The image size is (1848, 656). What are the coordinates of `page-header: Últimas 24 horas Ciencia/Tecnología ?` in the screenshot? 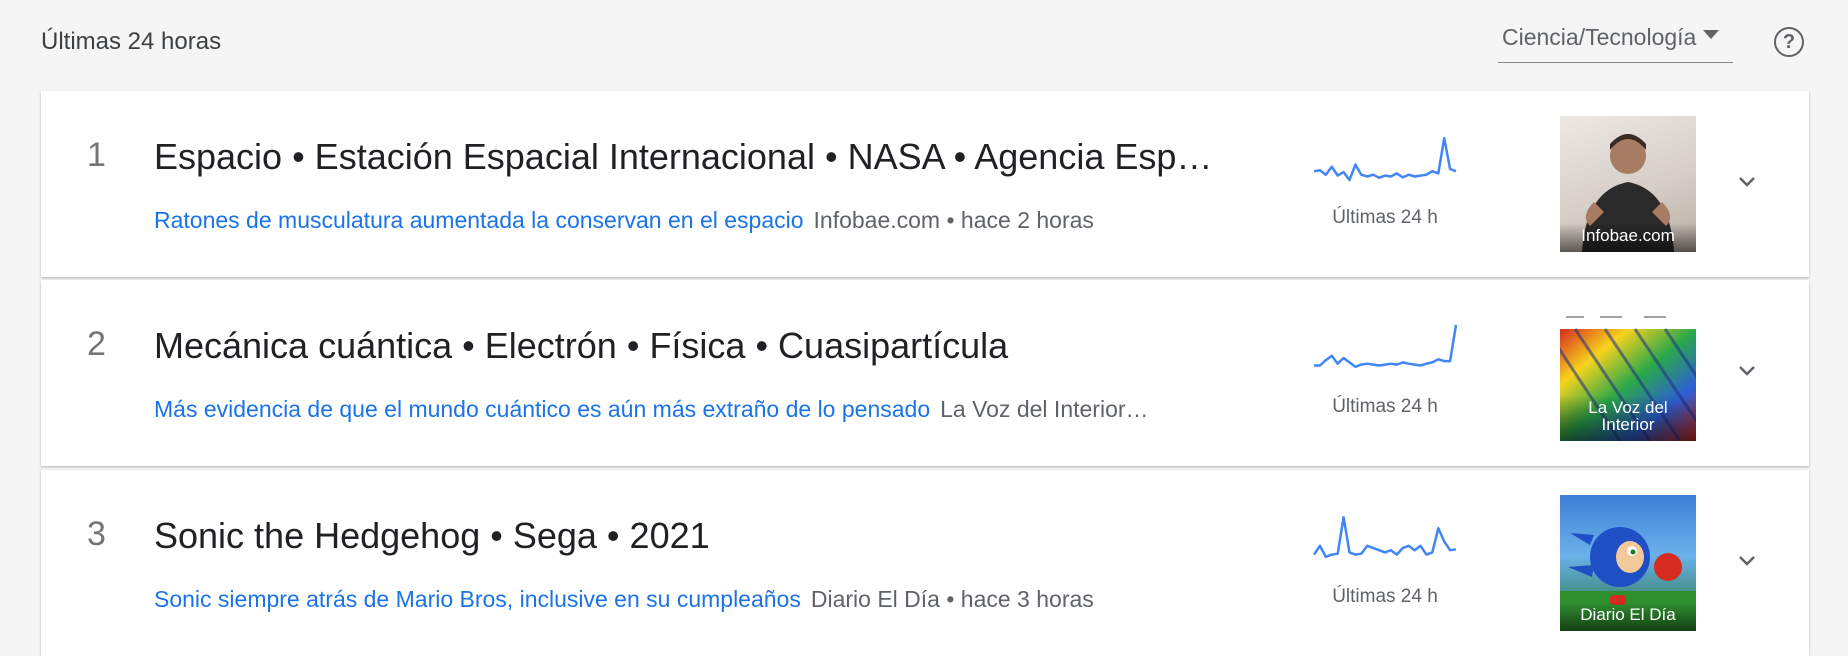 It's located at (924, 45).